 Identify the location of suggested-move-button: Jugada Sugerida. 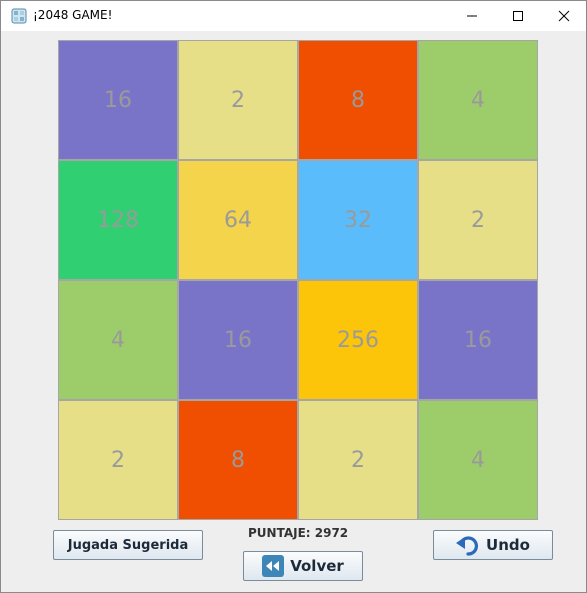
(128, 545).